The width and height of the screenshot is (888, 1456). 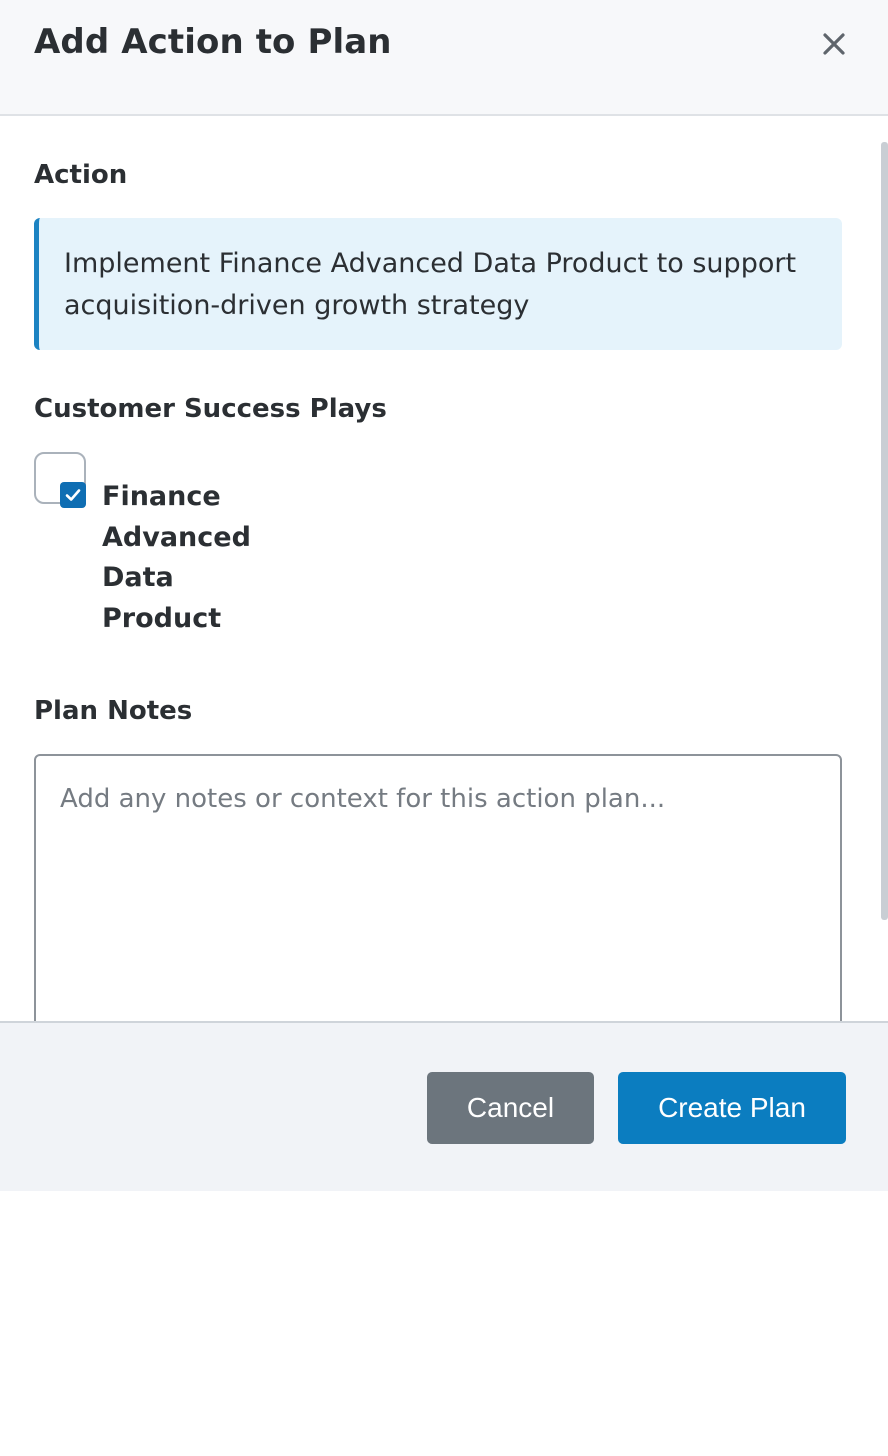 I want to click on modal-header: Add Action to Plan, so click(x=444, y=58).